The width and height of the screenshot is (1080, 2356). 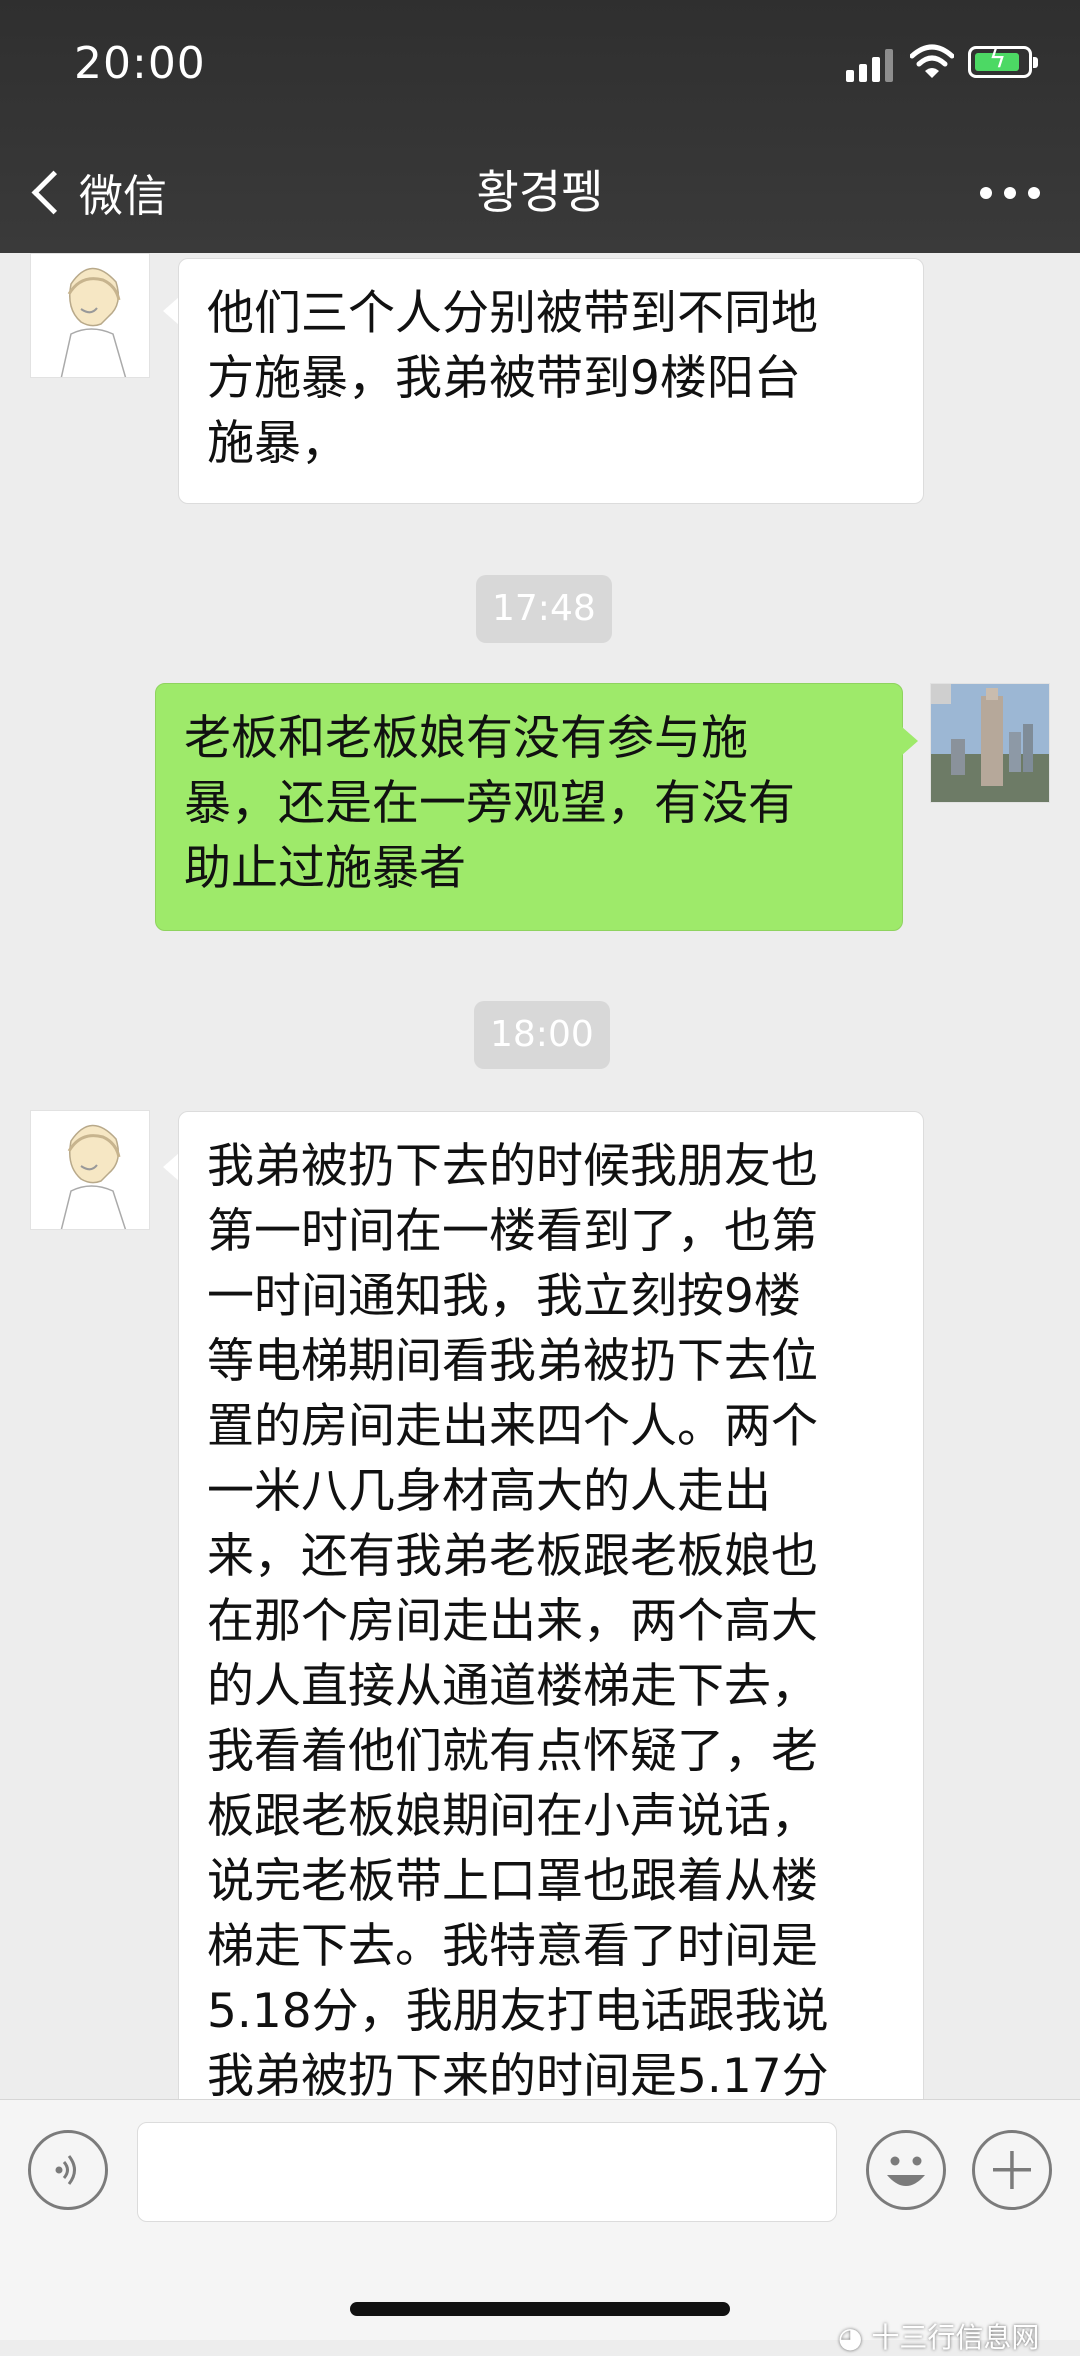 I want to click on voice-icon, so click(x=68, y=2170).